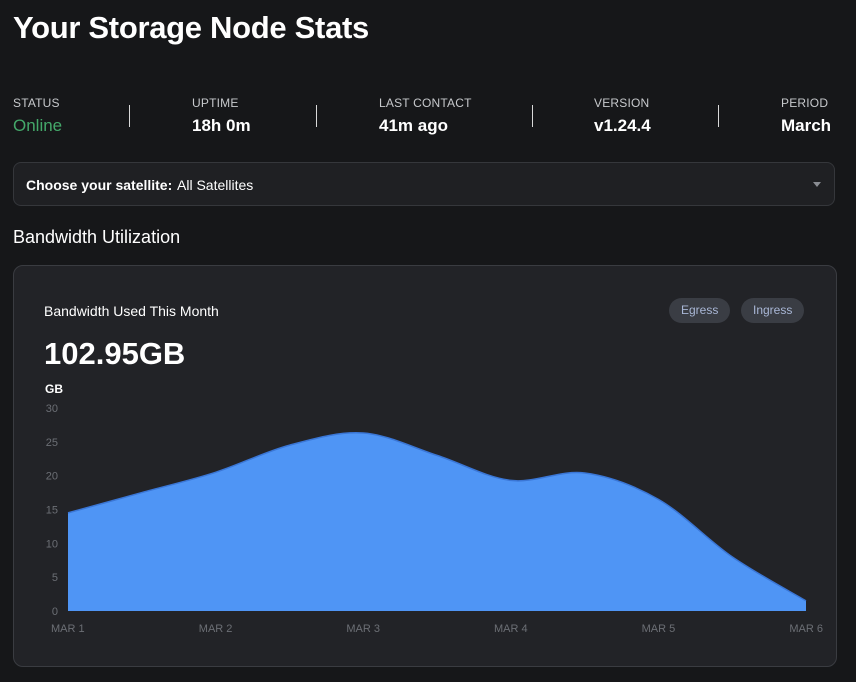  I want to click on stat-period-value: March, so click(806, 125).